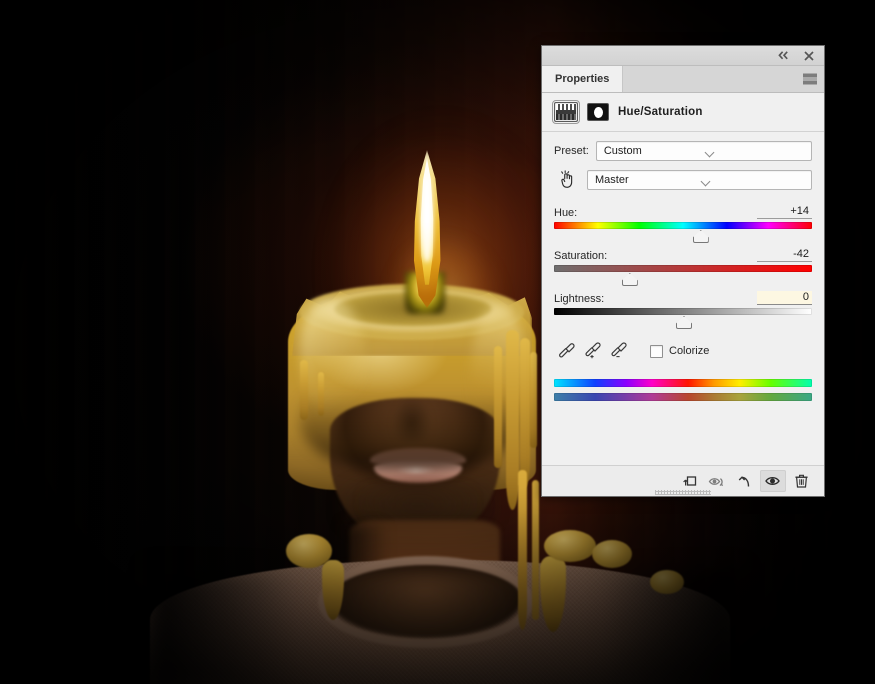  What do you see at coordinates (717, 481) in the screenshot?
I see `view-previous-state-button` at bounding box center [717, 481].